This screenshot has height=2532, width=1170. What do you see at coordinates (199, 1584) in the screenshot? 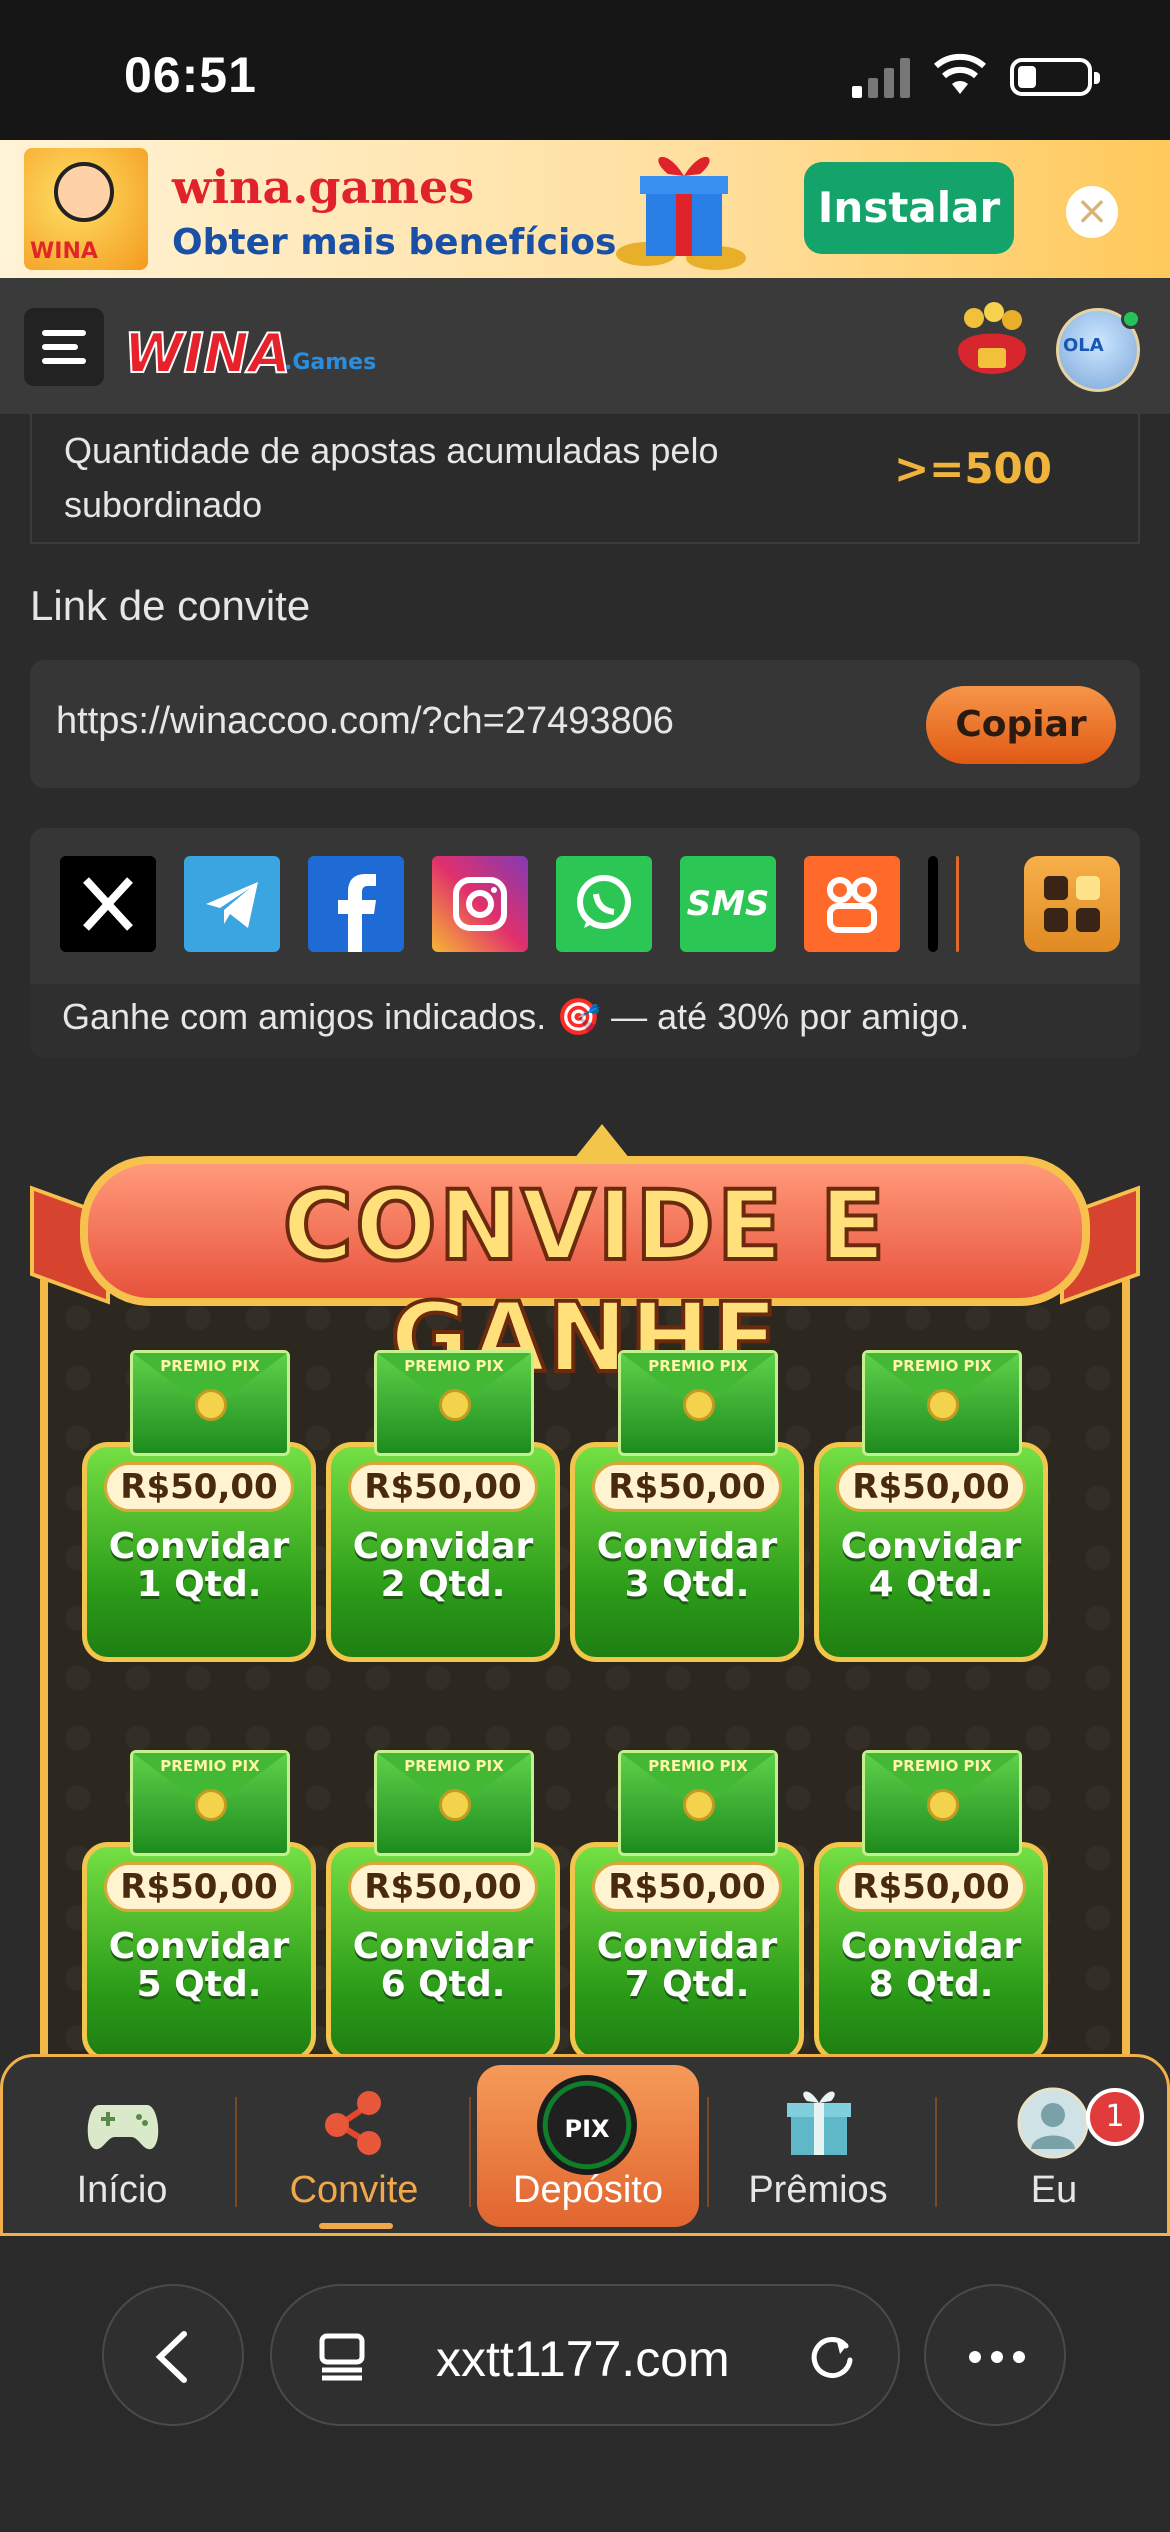
I see `prize-invite-line2: 1 Qtd.` at bounding box center [199, 1584].